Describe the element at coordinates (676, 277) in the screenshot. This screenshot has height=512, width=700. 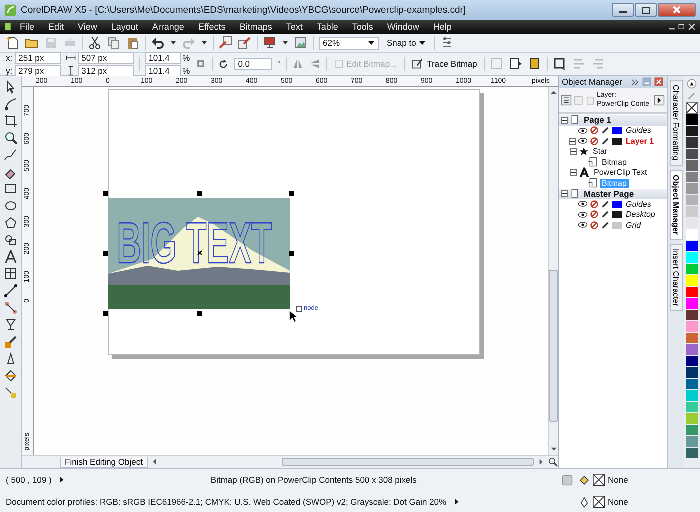
I see `docker-tab: Insert Character` at that location.